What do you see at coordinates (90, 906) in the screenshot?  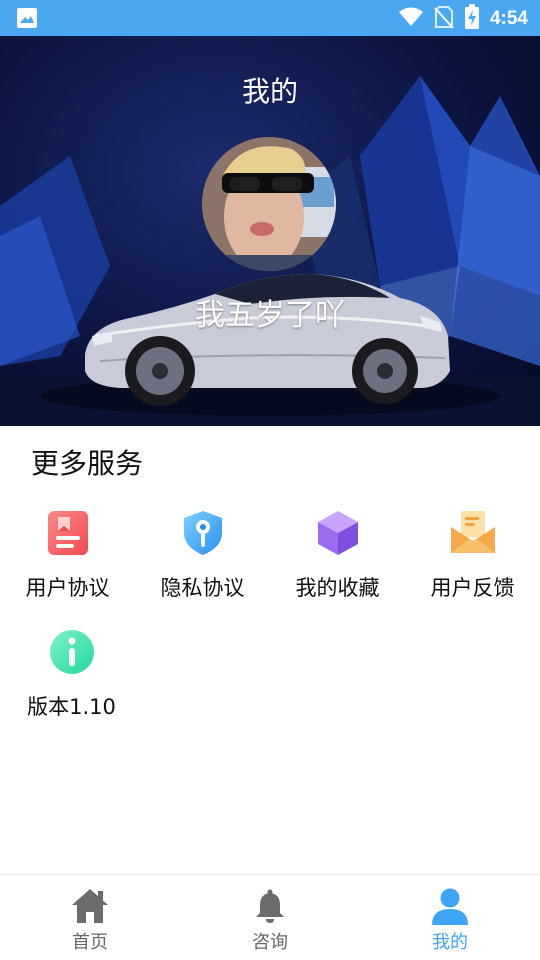 I see `home-icon` at bounding box center [90, 906].